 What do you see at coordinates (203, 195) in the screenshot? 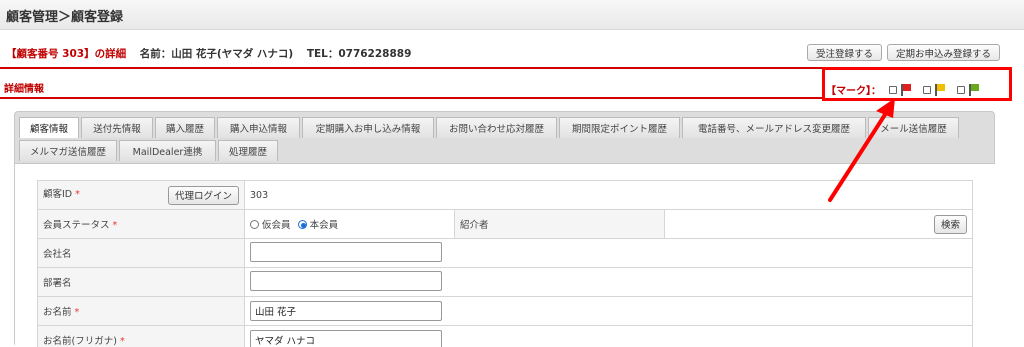
I see `proxy-login-button: 代理ログイン` at bounding box center [203, 195].